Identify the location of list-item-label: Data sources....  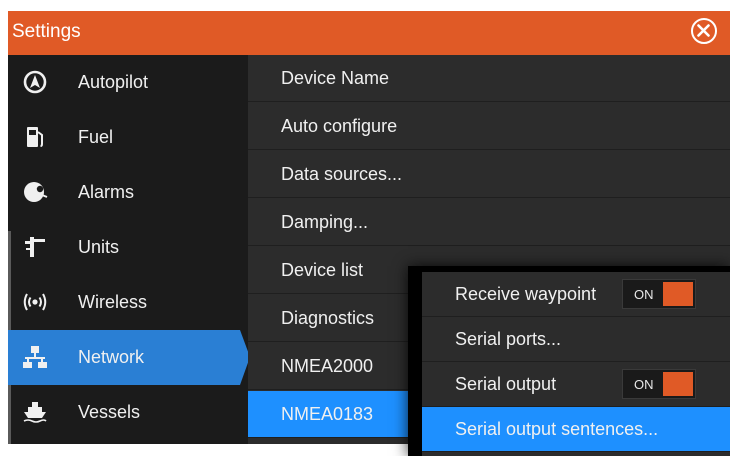
(342, 174).